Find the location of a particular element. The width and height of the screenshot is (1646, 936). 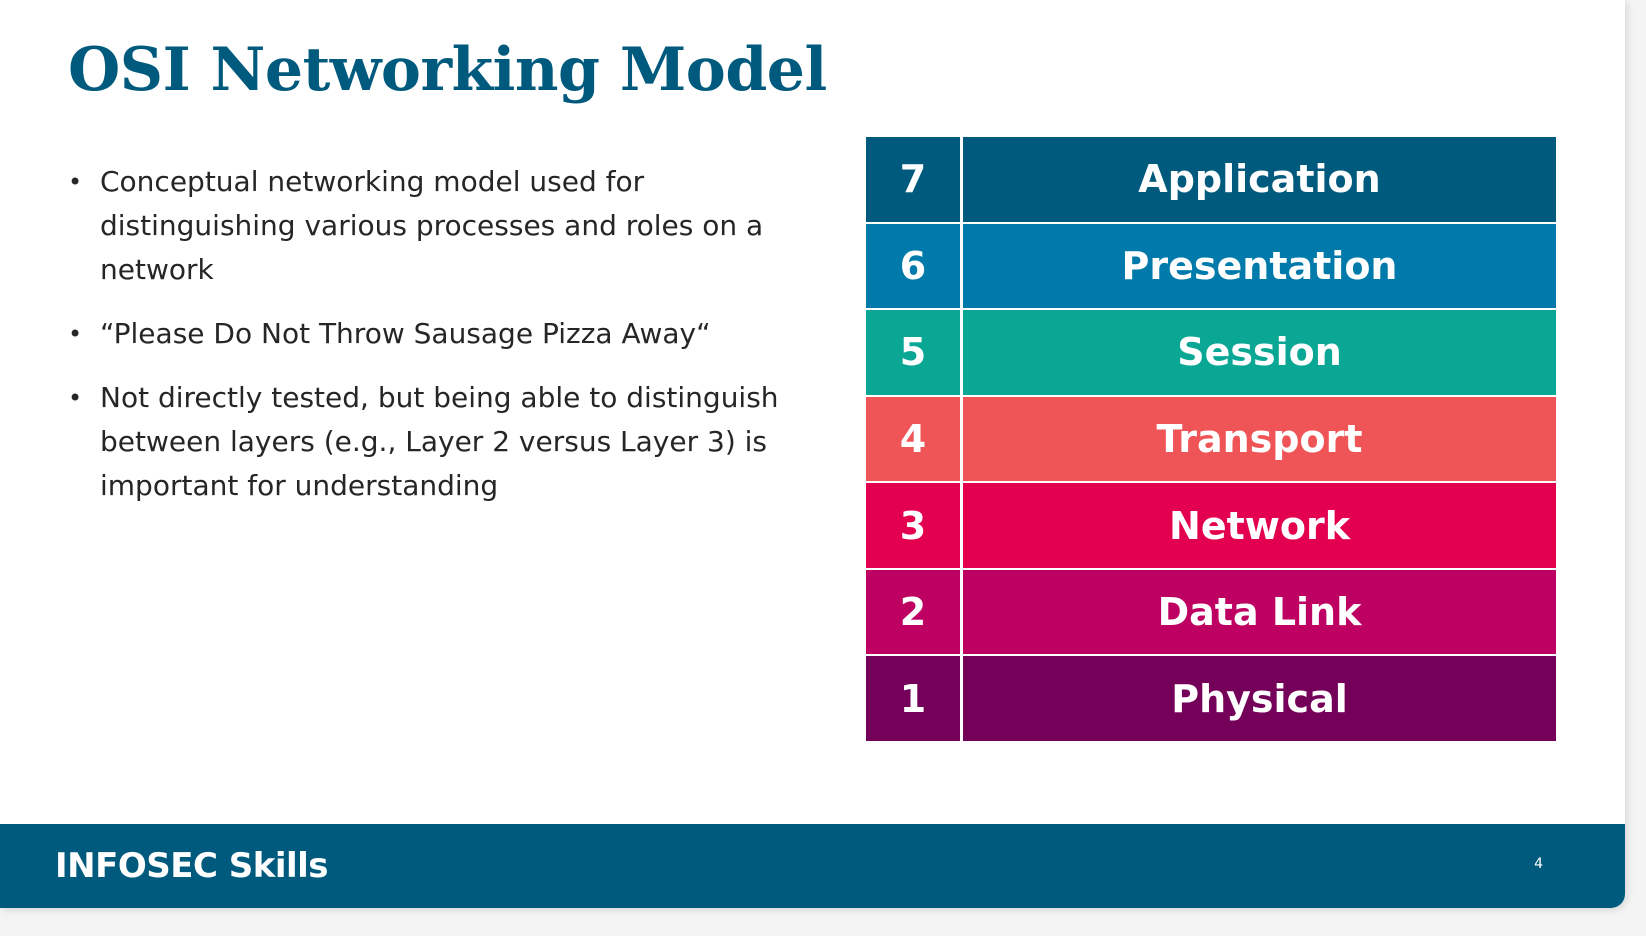

layer-number: 7 is located at coordinates (914, 179).